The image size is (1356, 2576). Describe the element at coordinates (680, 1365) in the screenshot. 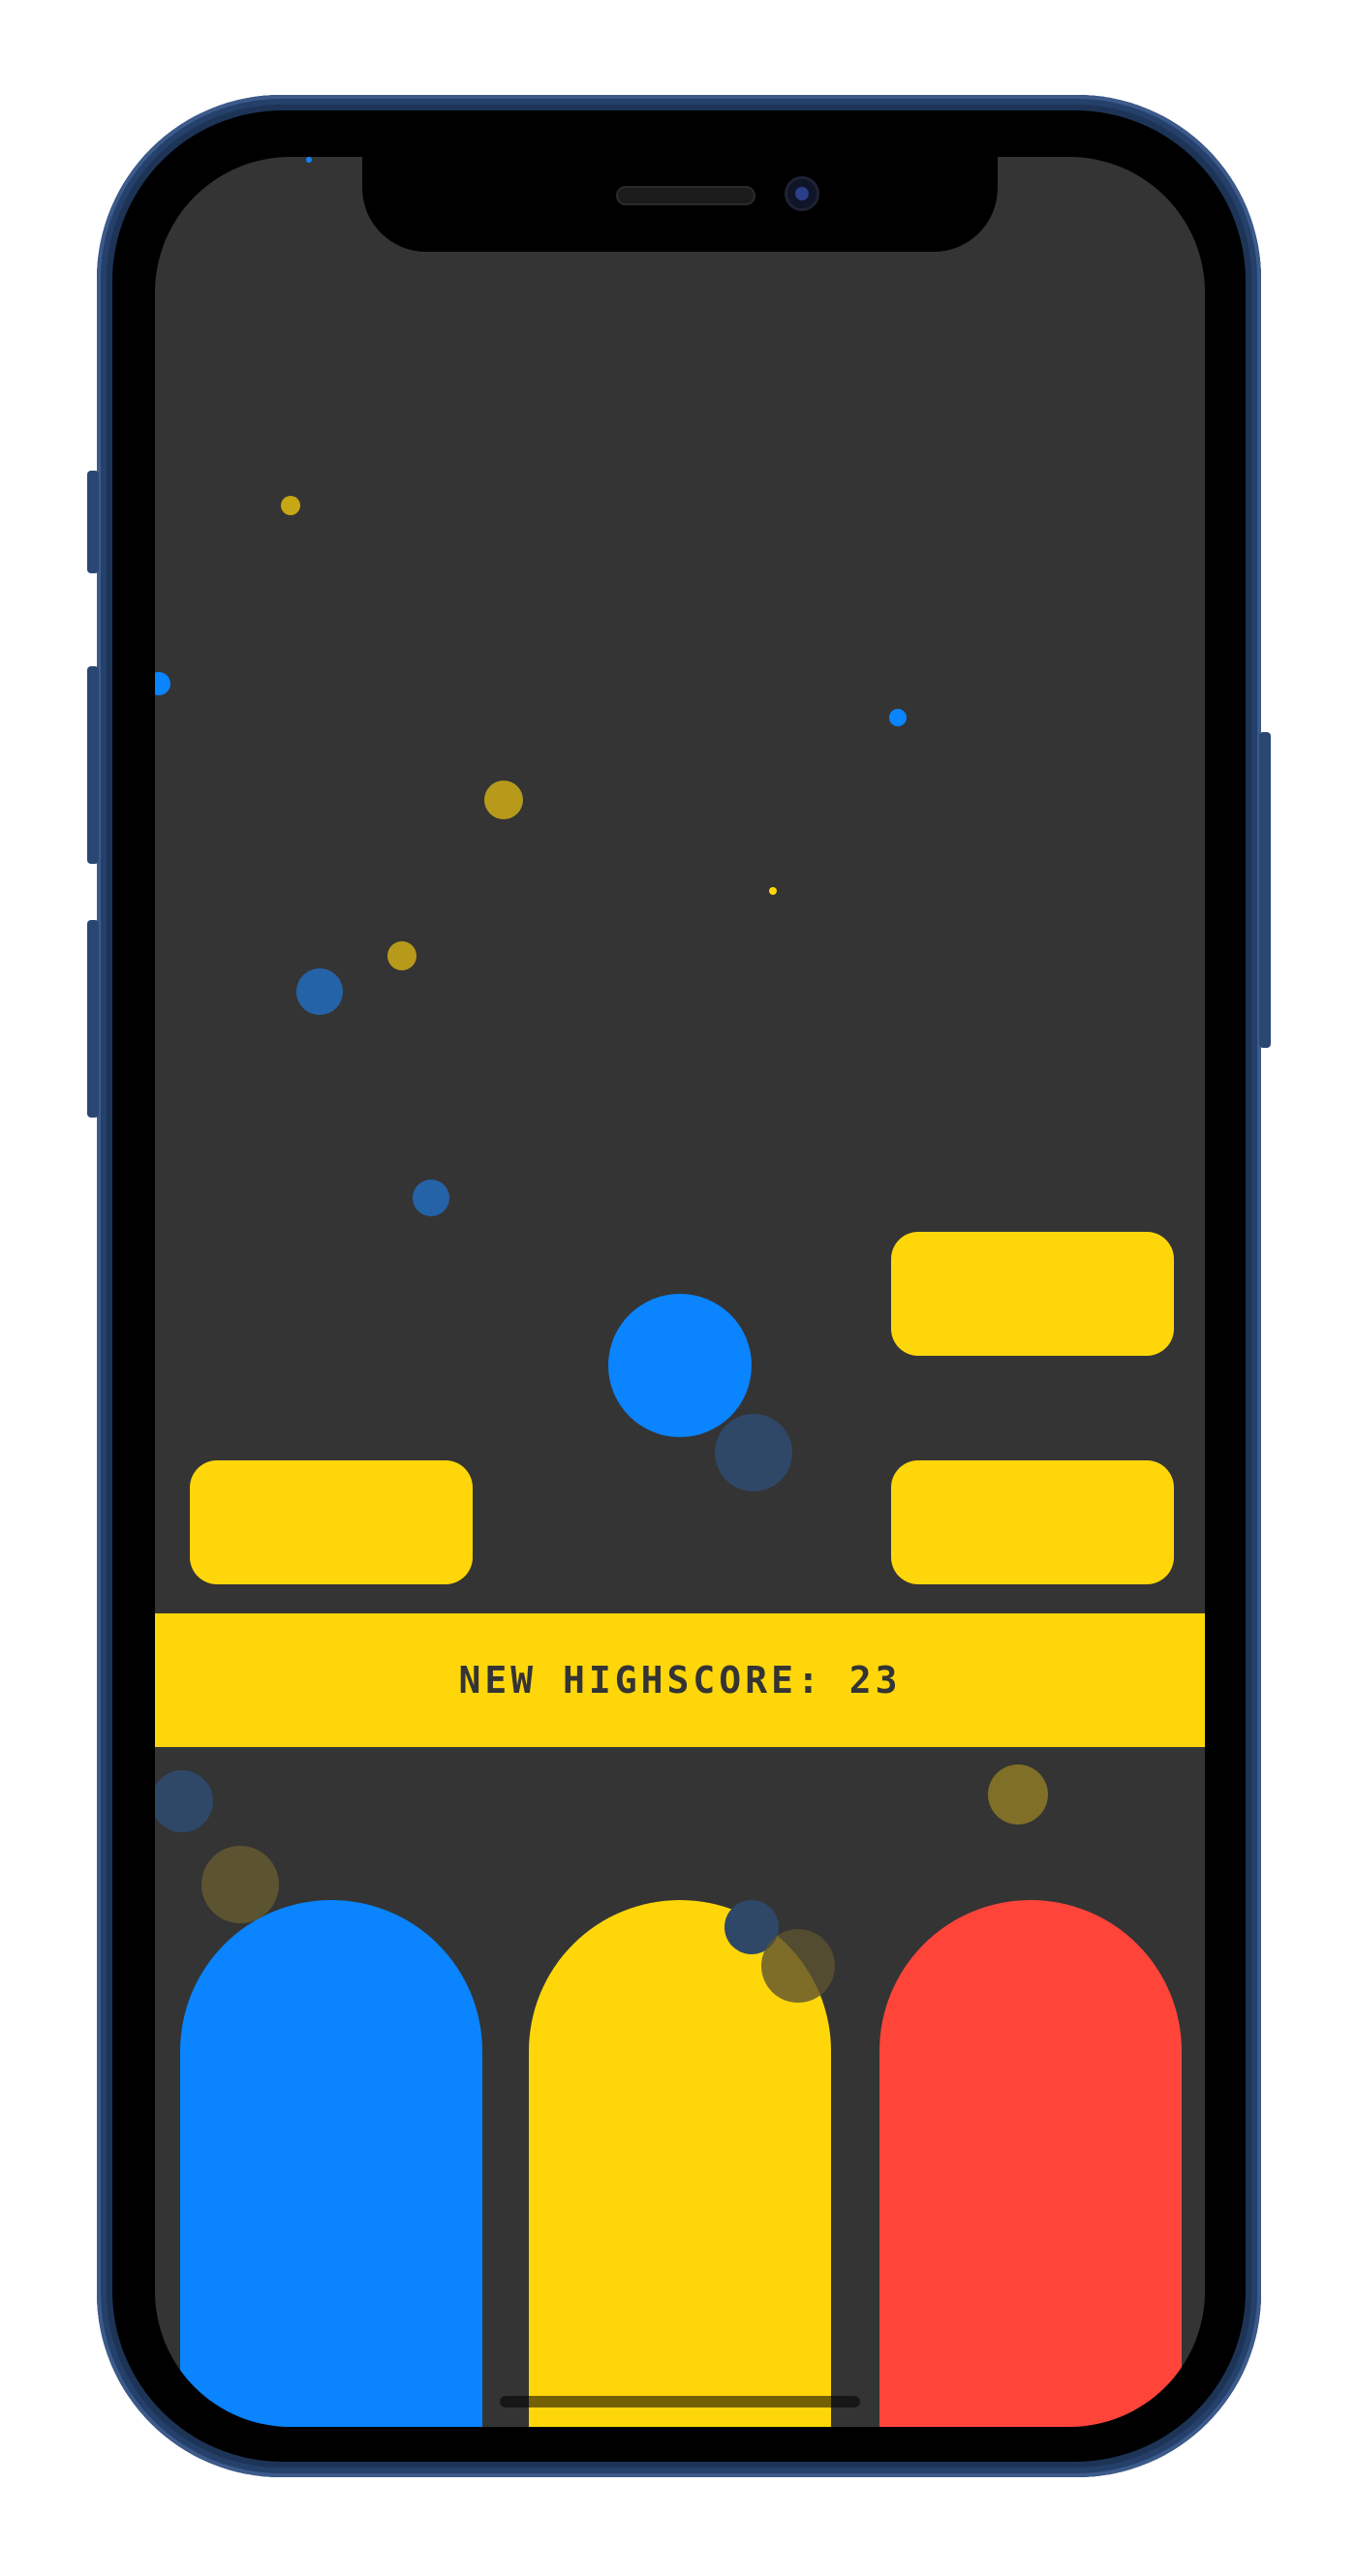

I see `player-ball` at that location.